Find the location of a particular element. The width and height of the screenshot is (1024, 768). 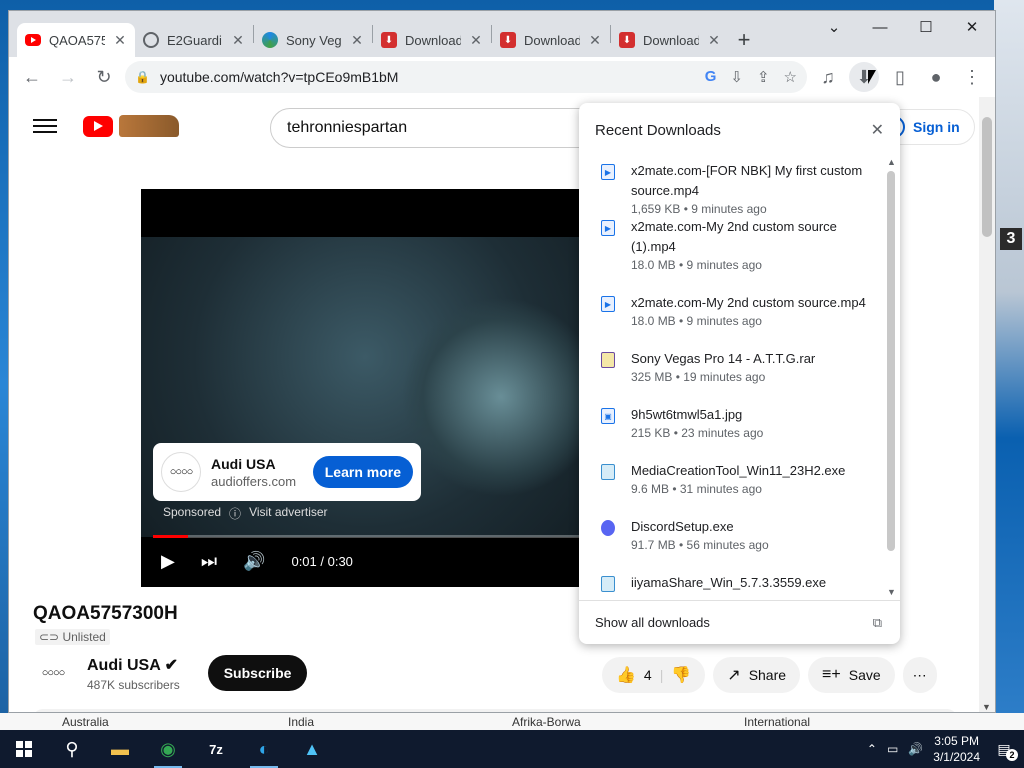

unlisted-badge: ⊂⊃ Unlisted is located at coordinates (72, 637).